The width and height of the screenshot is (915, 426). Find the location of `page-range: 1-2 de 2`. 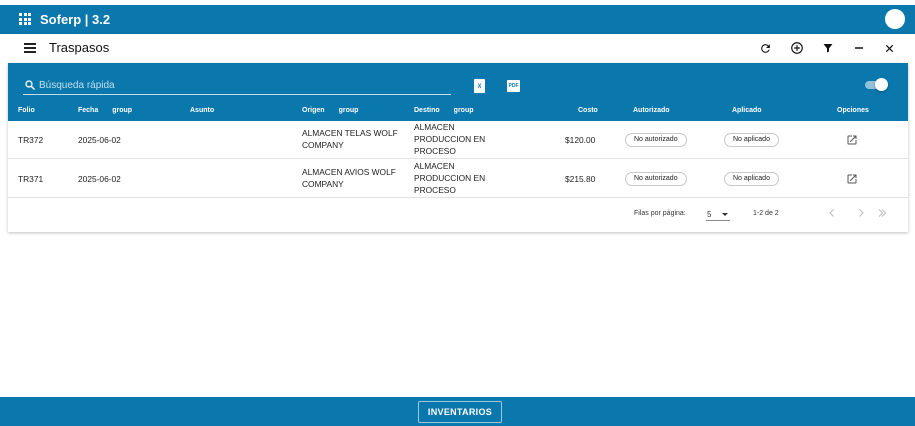

page-range: 1-2 de 2 is located at coordinates (766, 213).